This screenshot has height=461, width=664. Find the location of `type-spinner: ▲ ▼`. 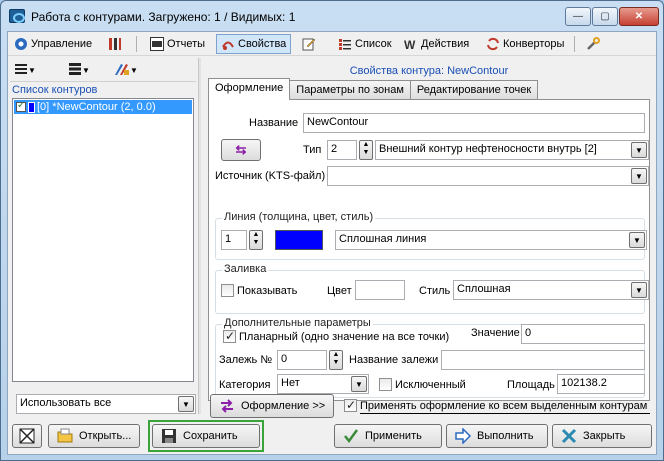

type-spinner: ▲ ▼ is located at coordinates (366, 150).